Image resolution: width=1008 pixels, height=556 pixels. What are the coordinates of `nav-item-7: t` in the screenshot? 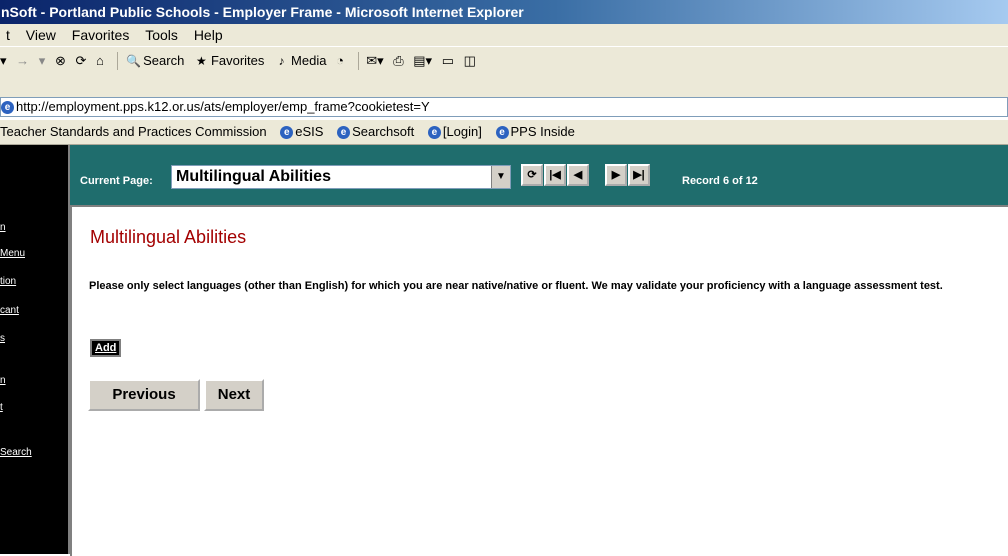 It's located at (1, 407).